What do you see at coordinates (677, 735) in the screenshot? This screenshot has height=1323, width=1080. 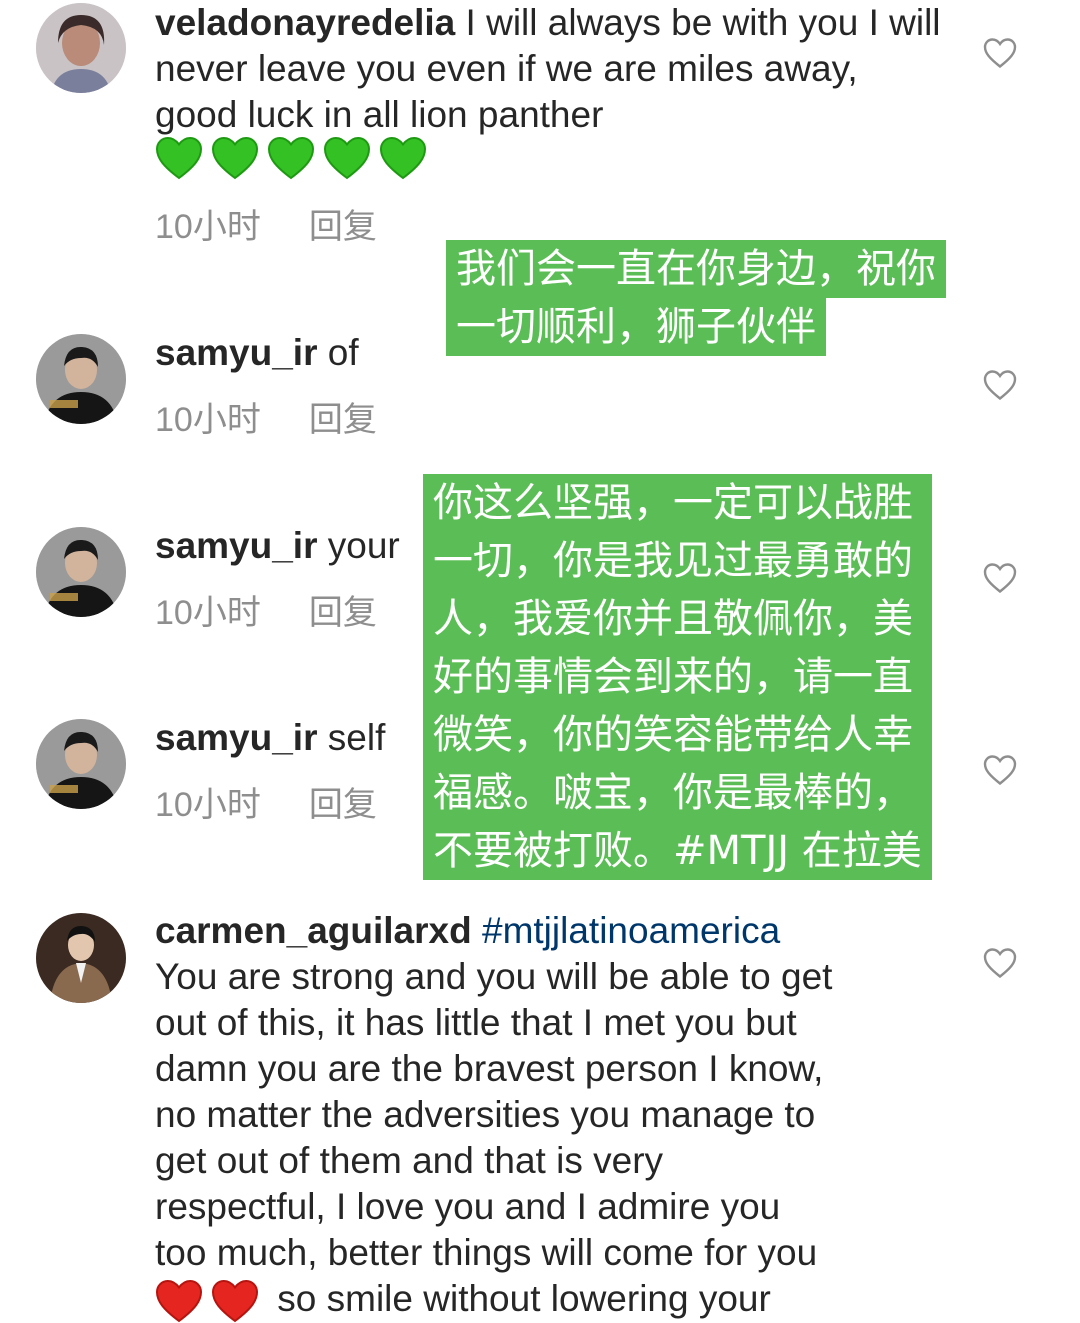 I see `translation-line: 微笑，你的笑容能带给人幸` at bounding box center [677, 735].